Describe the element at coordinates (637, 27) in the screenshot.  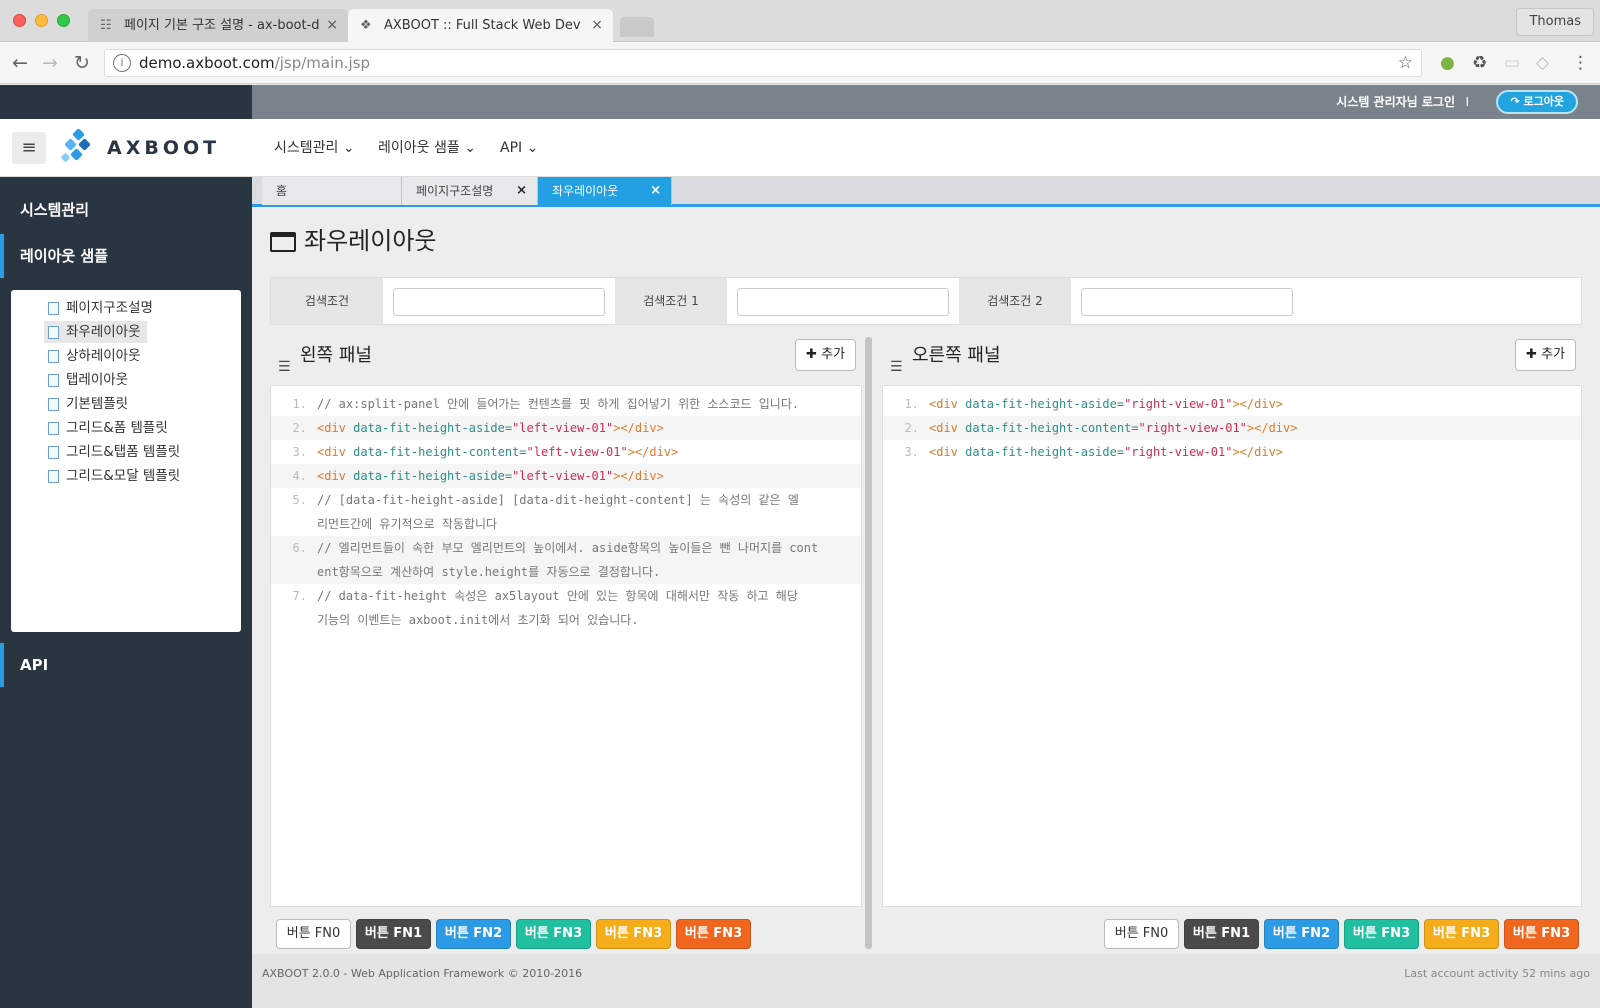
I see `new-tab-button` at that location.